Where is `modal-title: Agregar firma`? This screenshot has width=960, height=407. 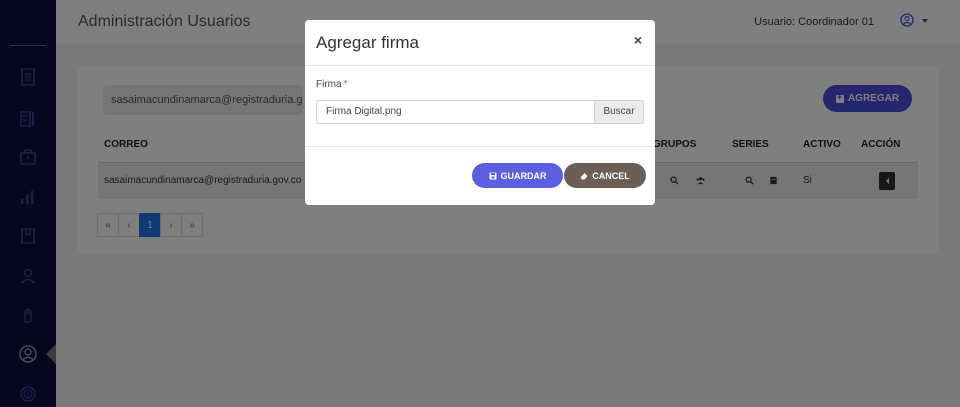
modal-title: Agregar firma is located at coordinates (367, 42).